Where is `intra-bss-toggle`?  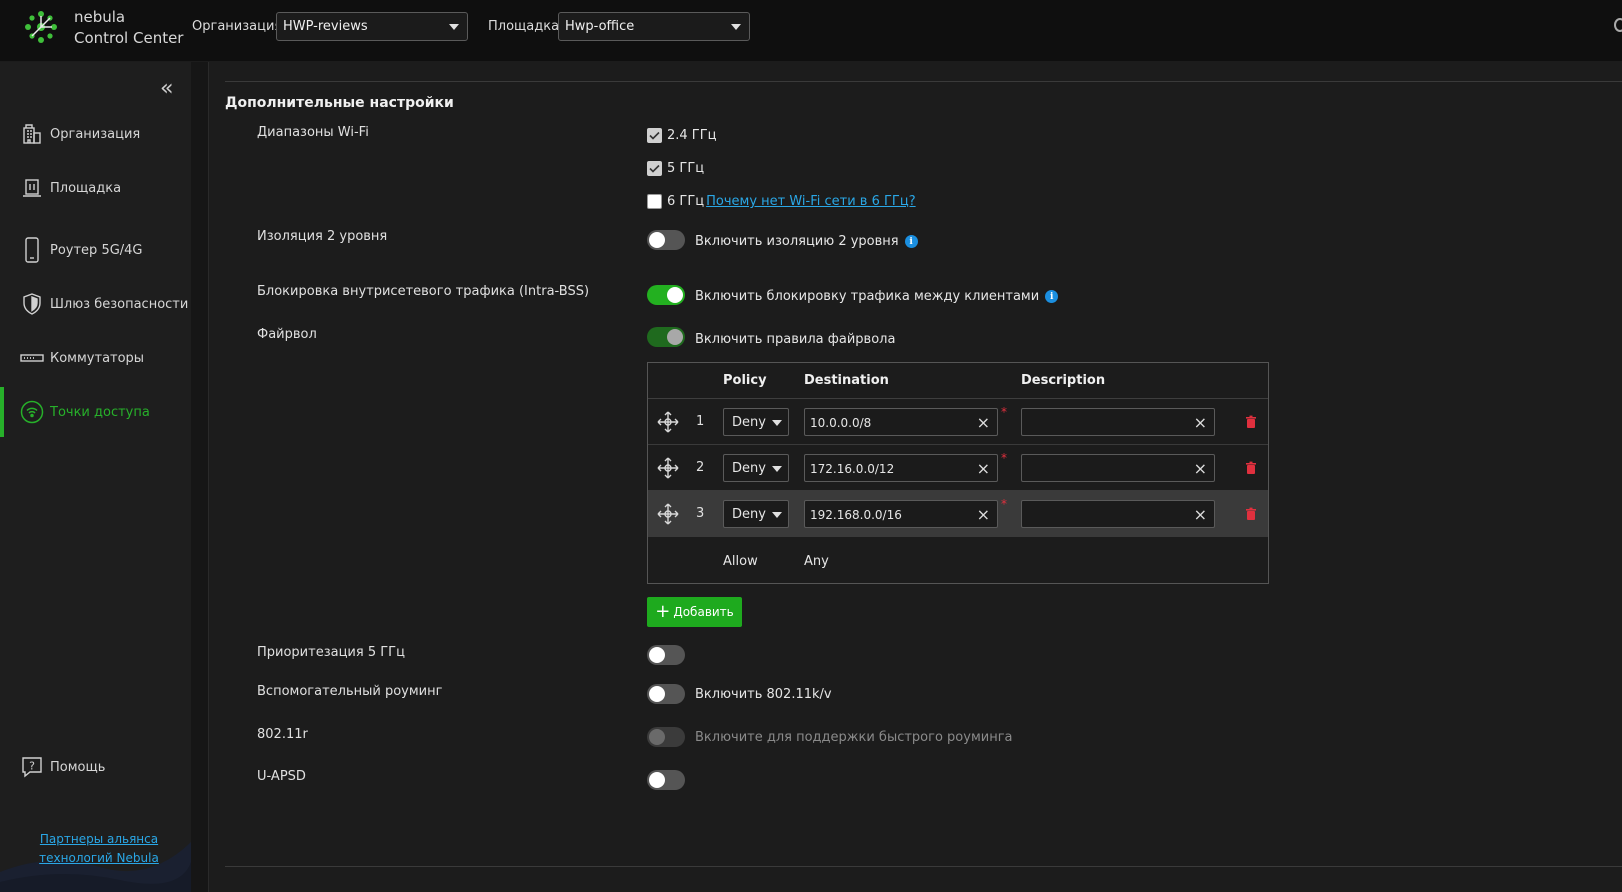 intra-bss-toggle is located at coordinates (666, 295).